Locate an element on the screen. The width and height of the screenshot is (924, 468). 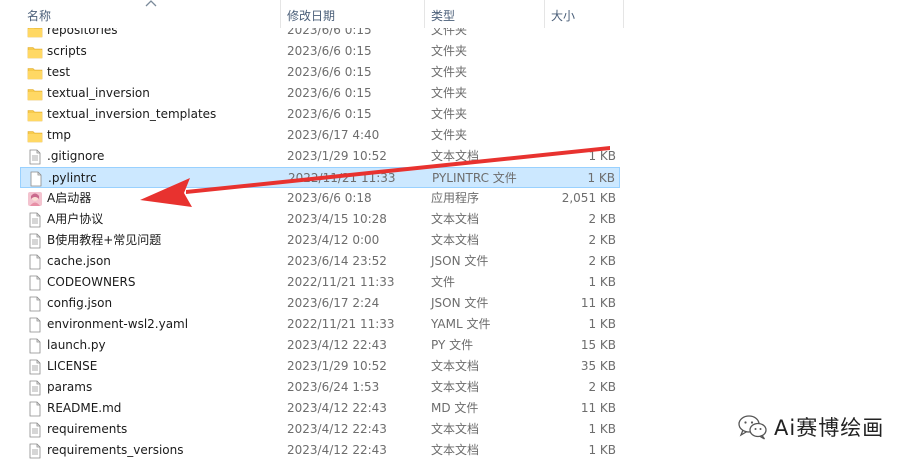
file-row: README.md 2023/4/12 22:43 MD 文件 11 KB is located at coordinates (320, 408).